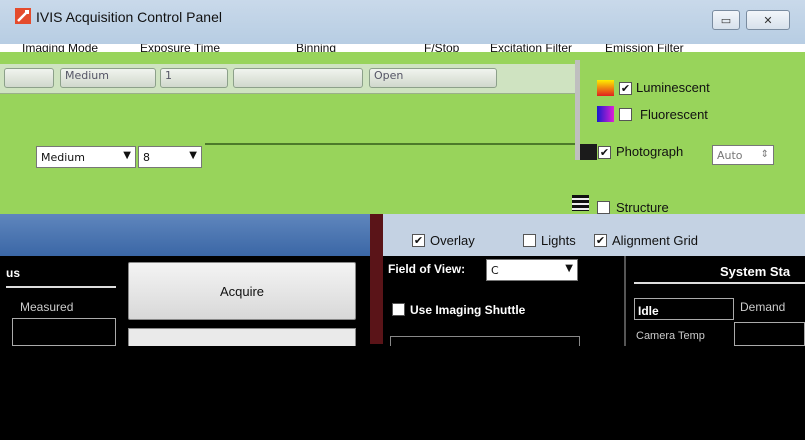 The image size is (805, 440). What do you see at coordinates (452, 240) in the screenshot?
I see `overlay-label: Overlay` at bounding box center [452, 240].